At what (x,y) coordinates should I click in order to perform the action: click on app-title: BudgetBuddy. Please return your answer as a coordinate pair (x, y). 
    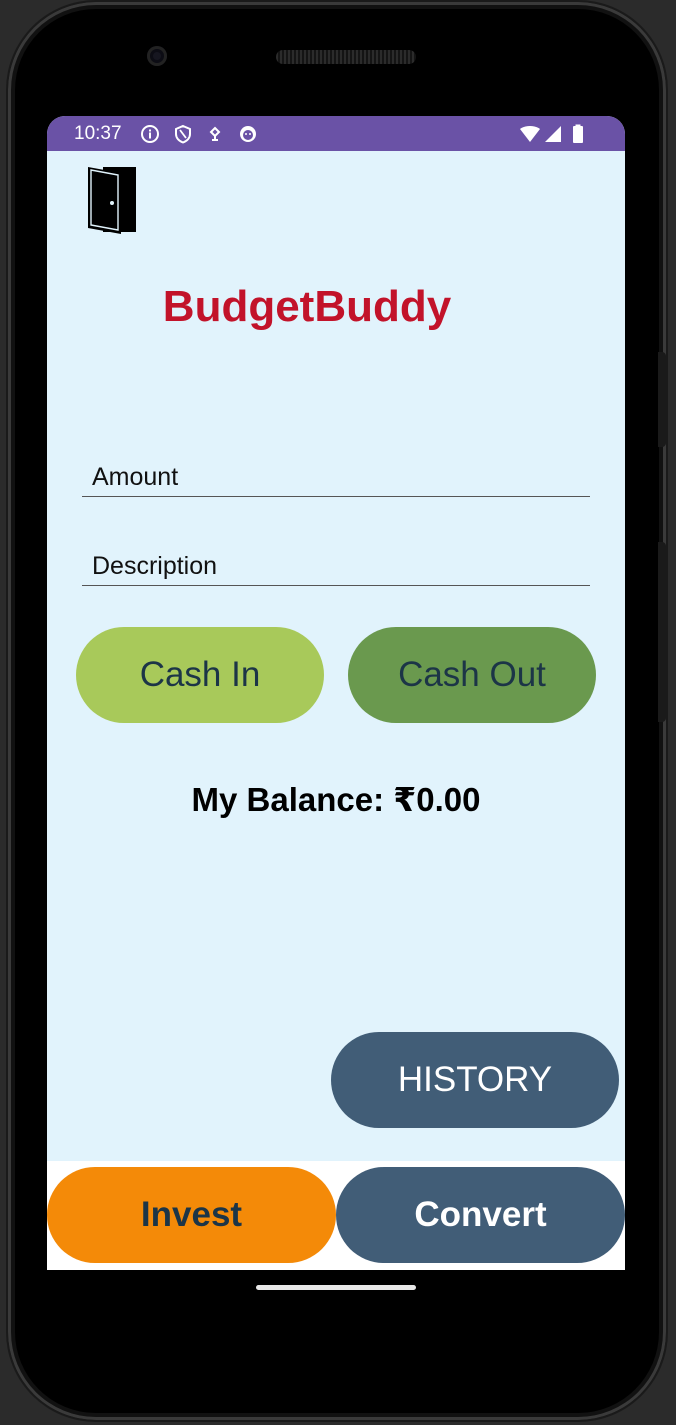
    Looking at the image, I should click on (307, 306).